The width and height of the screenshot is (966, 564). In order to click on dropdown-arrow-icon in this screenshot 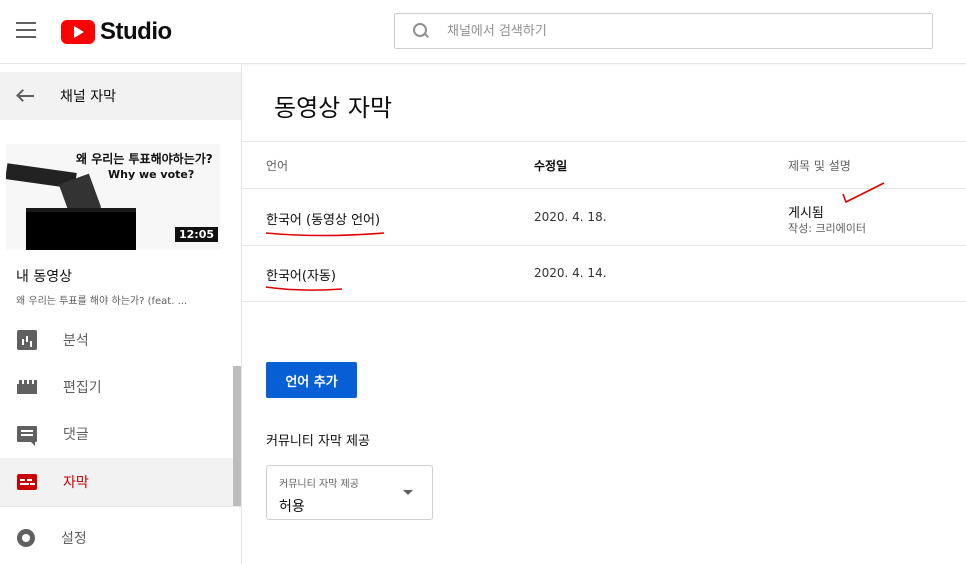, I will do `click(408, 492)`.